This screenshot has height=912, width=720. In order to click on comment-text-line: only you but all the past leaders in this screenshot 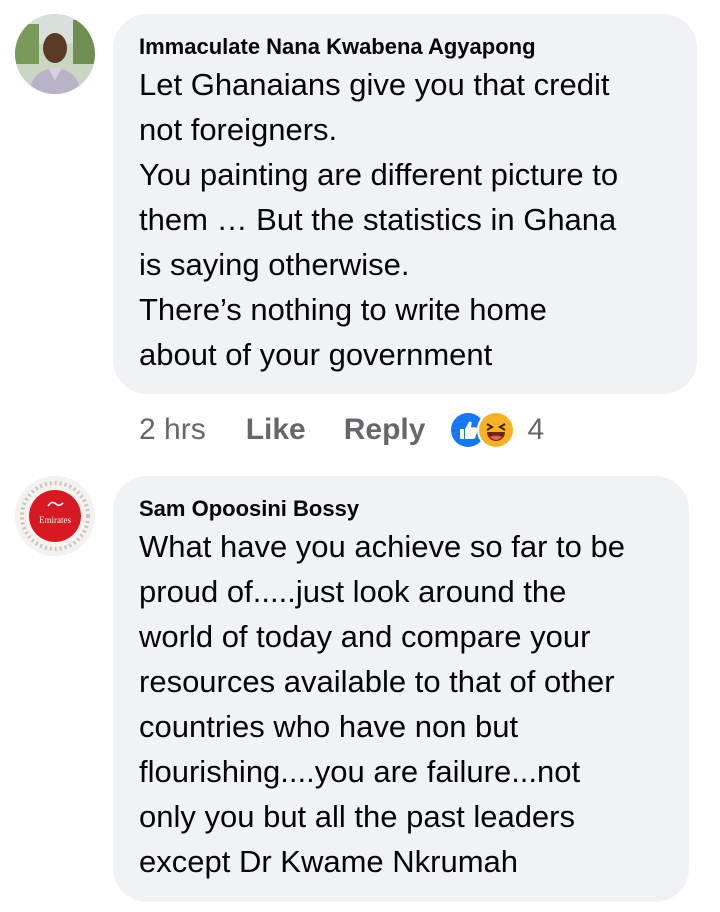, I will do `click(357, 816)`.